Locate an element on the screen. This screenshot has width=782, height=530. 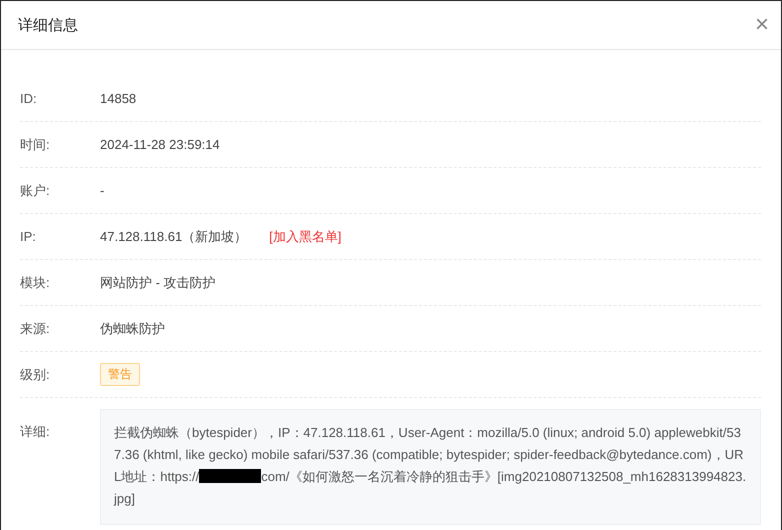
field-value: 2024-11-28 23:59:14 is located at coordinates (160, 144).